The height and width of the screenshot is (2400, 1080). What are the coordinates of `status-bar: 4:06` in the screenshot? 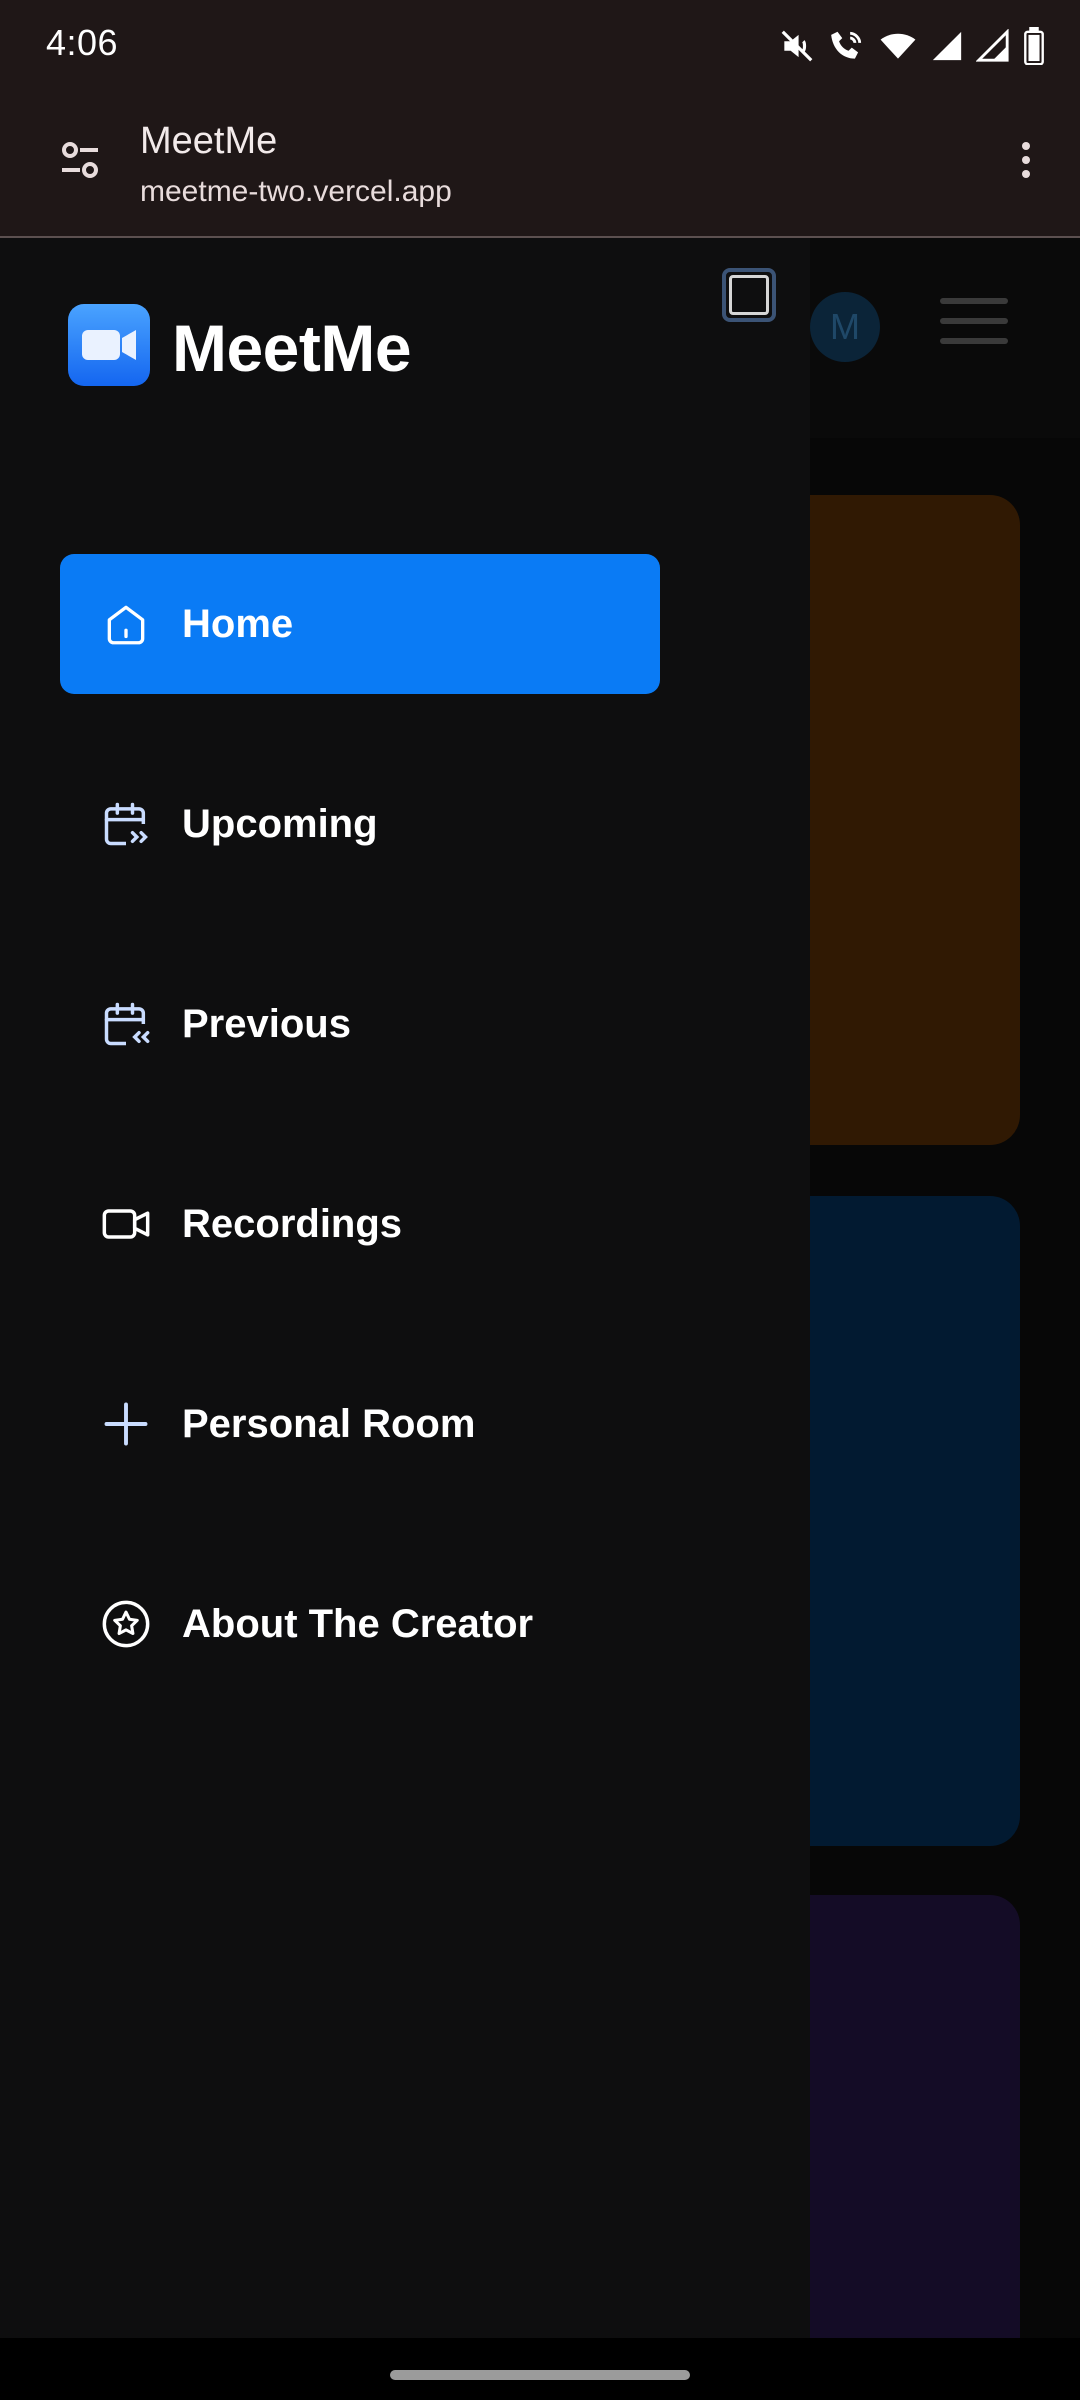 It's located at (540, 46).